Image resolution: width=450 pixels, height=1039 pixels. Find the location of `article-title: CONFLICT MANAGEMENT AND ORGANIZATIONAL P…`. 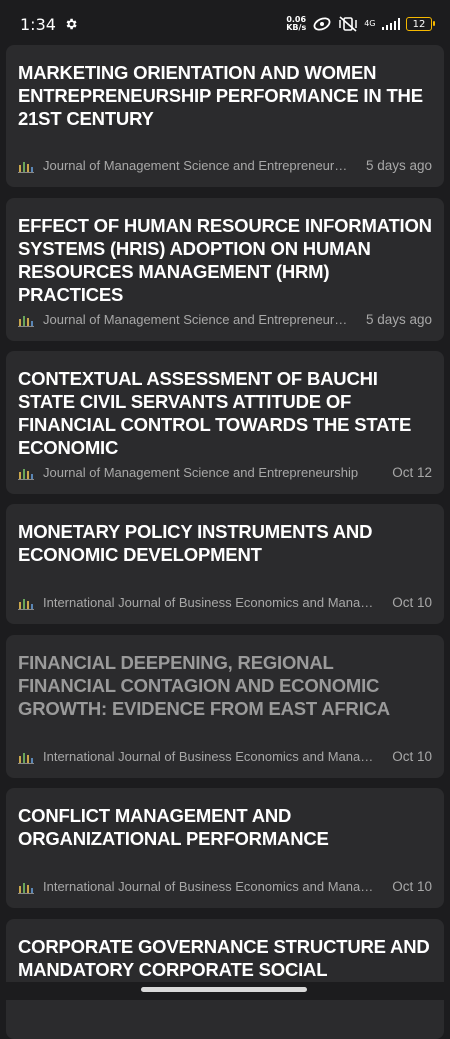

article-title: CONFLICT MANAGEMENT AND ORGANIZATIONAL P… is located at coordinates (173, 827).